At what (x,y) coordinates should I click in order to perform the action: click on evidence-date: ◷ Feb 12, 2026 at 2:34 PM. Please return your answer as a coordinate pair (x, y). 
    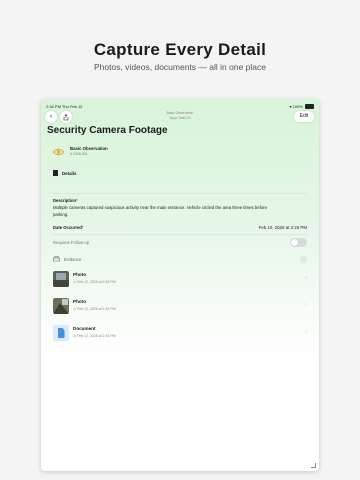
    Looking at the image, I should click on (94, 336).